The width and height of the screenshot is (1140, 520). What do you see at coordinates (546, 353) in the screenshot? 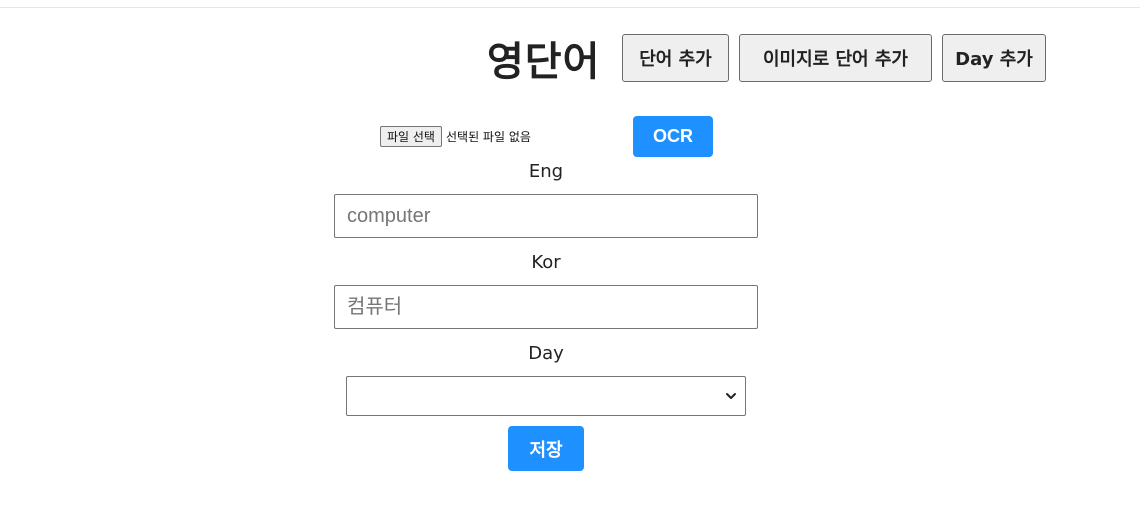
I see `day-label: Day` at bounding box center [546, 353].